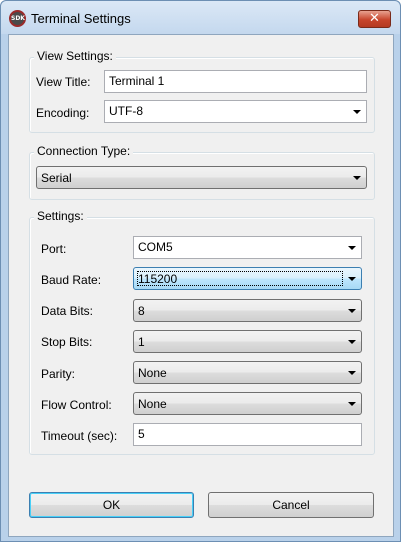 This screenshot has height=542, width=401. Describe the element at coordinates (111, 505) in the screenshot. I see `ok-button: OK` at that location.